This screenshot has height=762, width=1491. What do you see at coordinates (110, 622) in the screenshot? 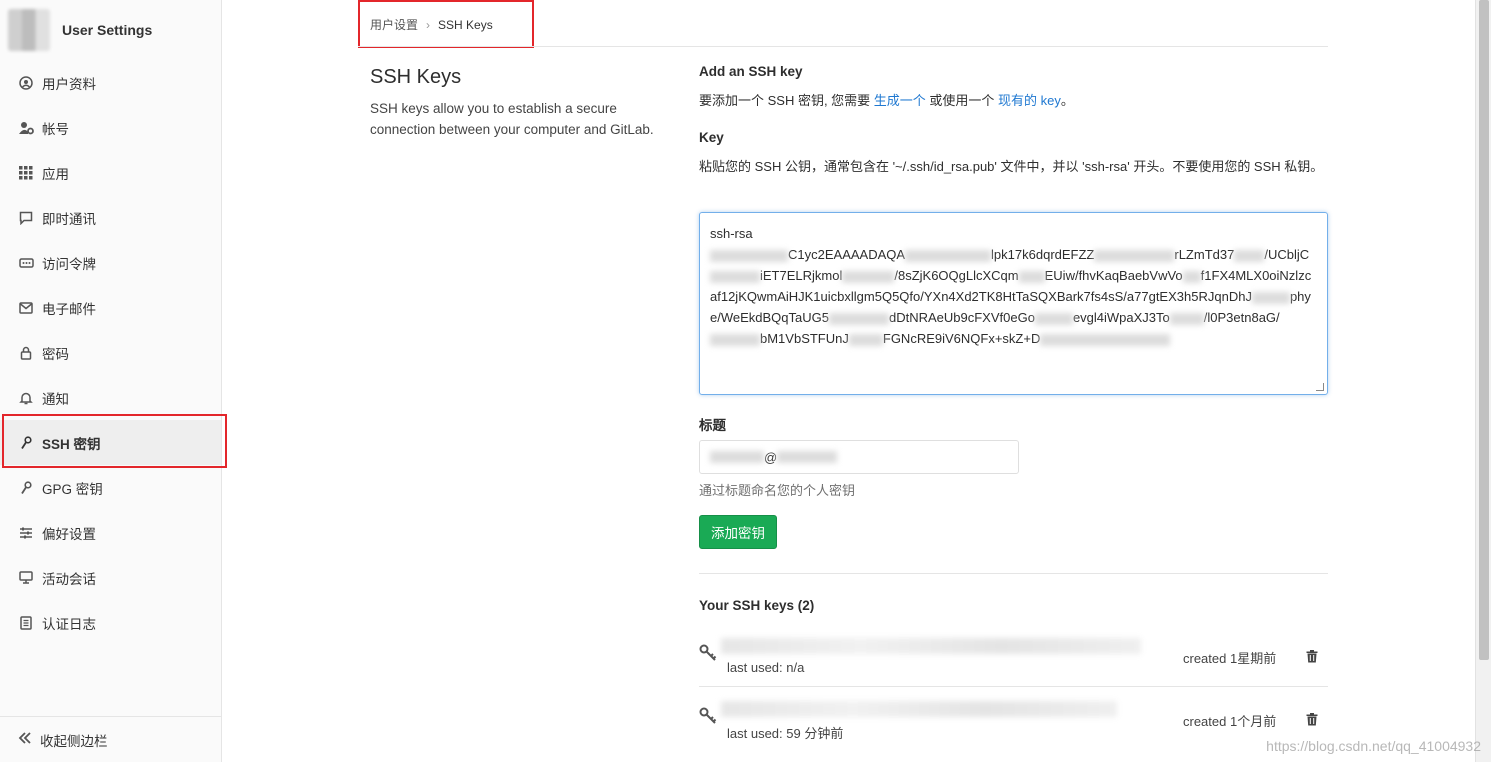
I see `sidebar-item-auth-log: 认证日志` at bounding box center [110, 622].